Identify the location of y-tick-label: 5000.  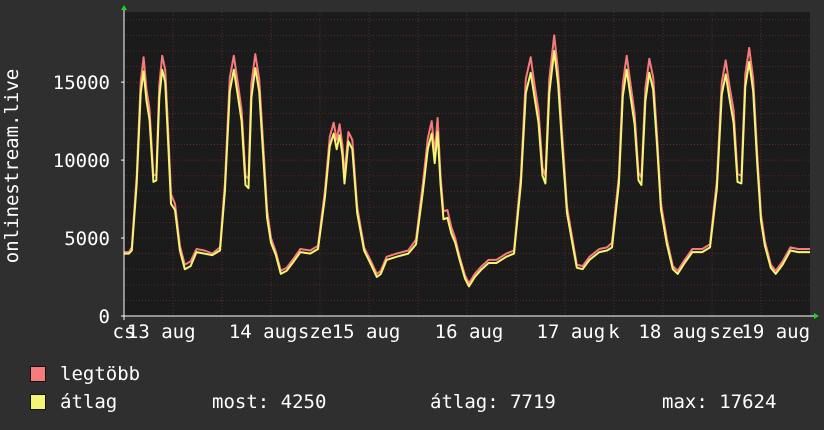
(87, 239).